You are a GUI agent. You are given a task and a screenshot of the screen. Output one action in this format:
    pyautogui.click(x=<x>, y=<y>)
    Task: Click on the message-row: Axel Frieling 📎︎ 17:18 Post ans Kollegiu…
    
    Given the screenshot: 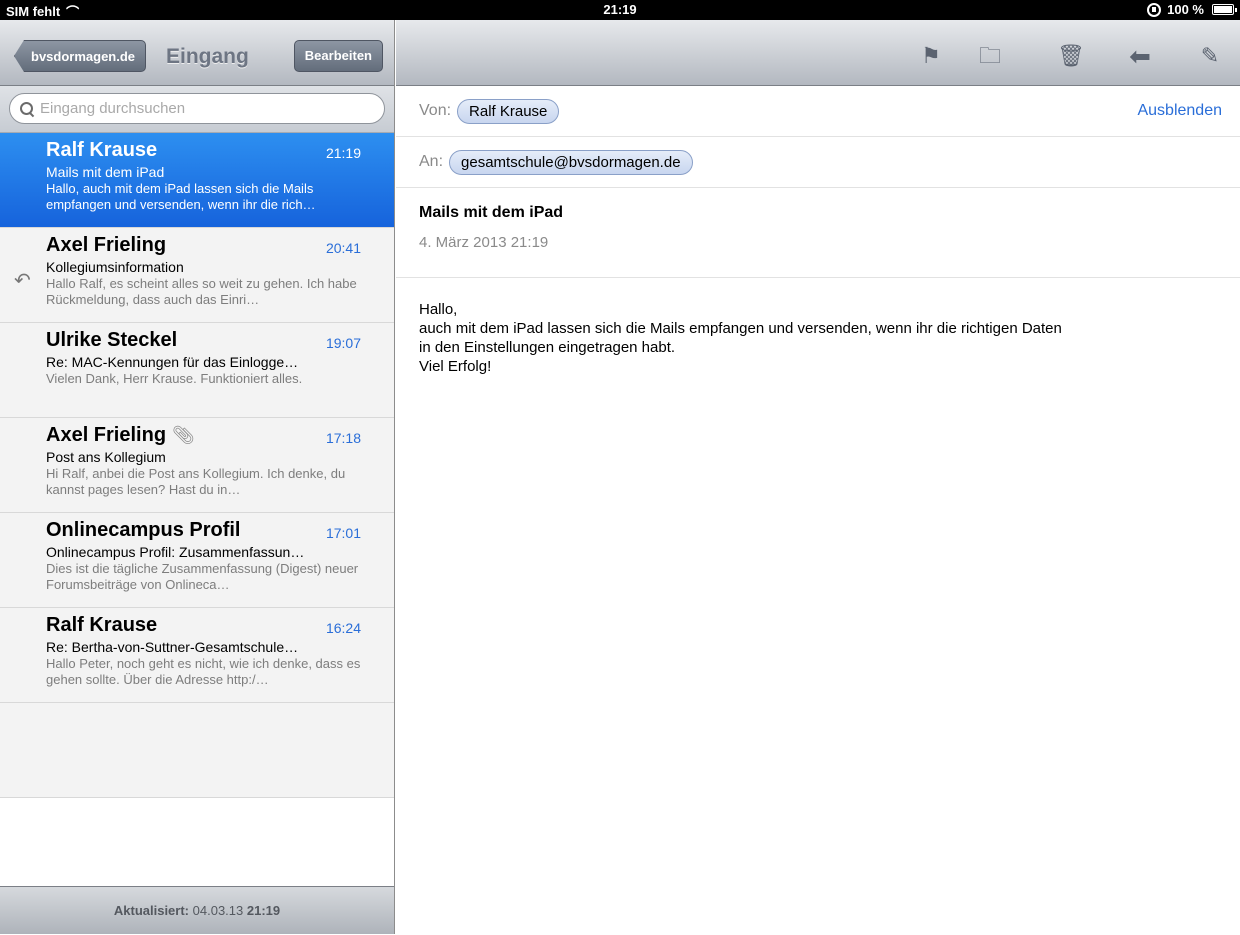 What is the action you would take?
    pyautogui.click(x=197, y=465)
    